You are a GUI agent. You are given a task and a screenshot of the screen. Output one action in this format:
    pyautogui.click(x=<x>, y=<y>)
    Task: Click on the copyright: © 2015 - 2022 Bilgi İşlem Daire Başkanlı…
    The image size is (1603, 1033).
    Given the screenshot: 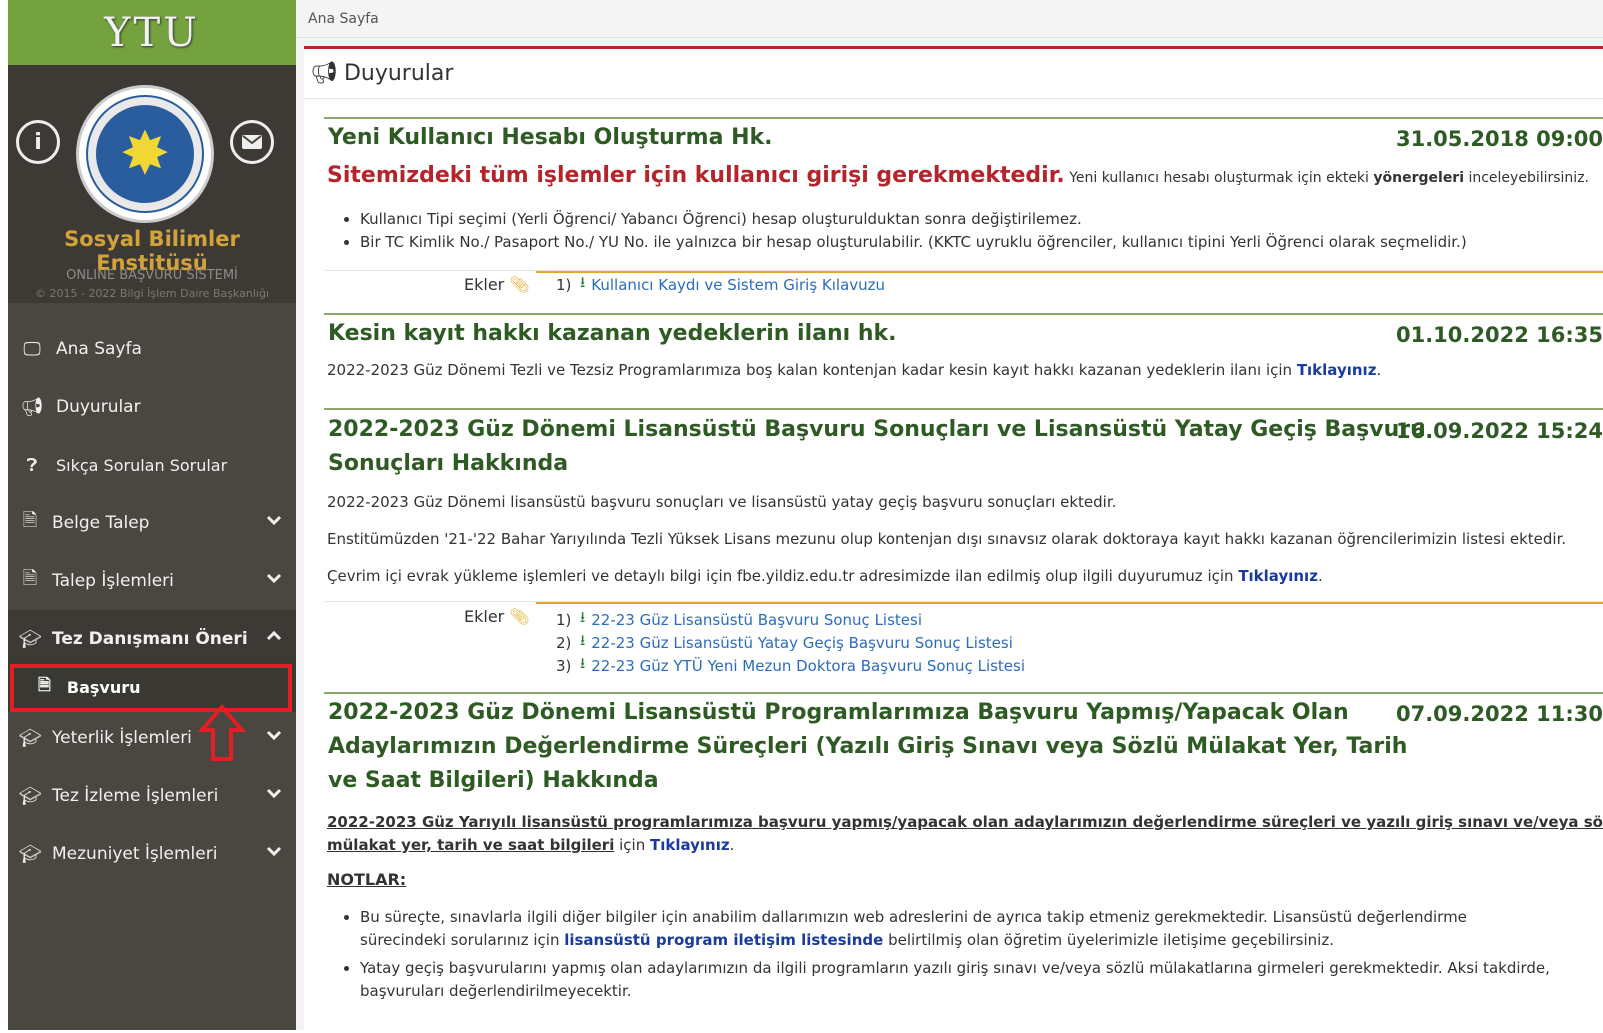 What is the action you would take?
    pyautogui.click(x=152, y=293)
    